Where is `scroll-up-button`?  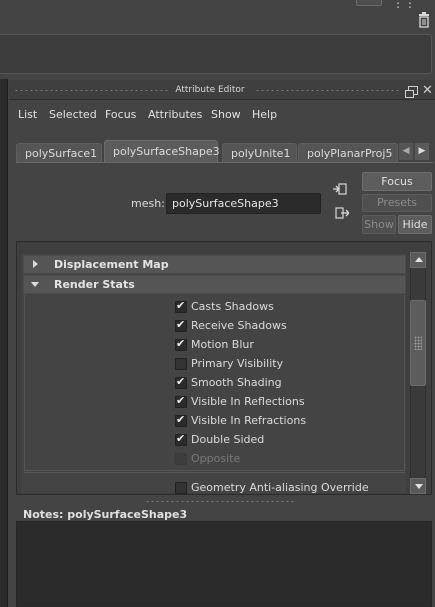
scroll-up-button is located at coordinates (418, 260).